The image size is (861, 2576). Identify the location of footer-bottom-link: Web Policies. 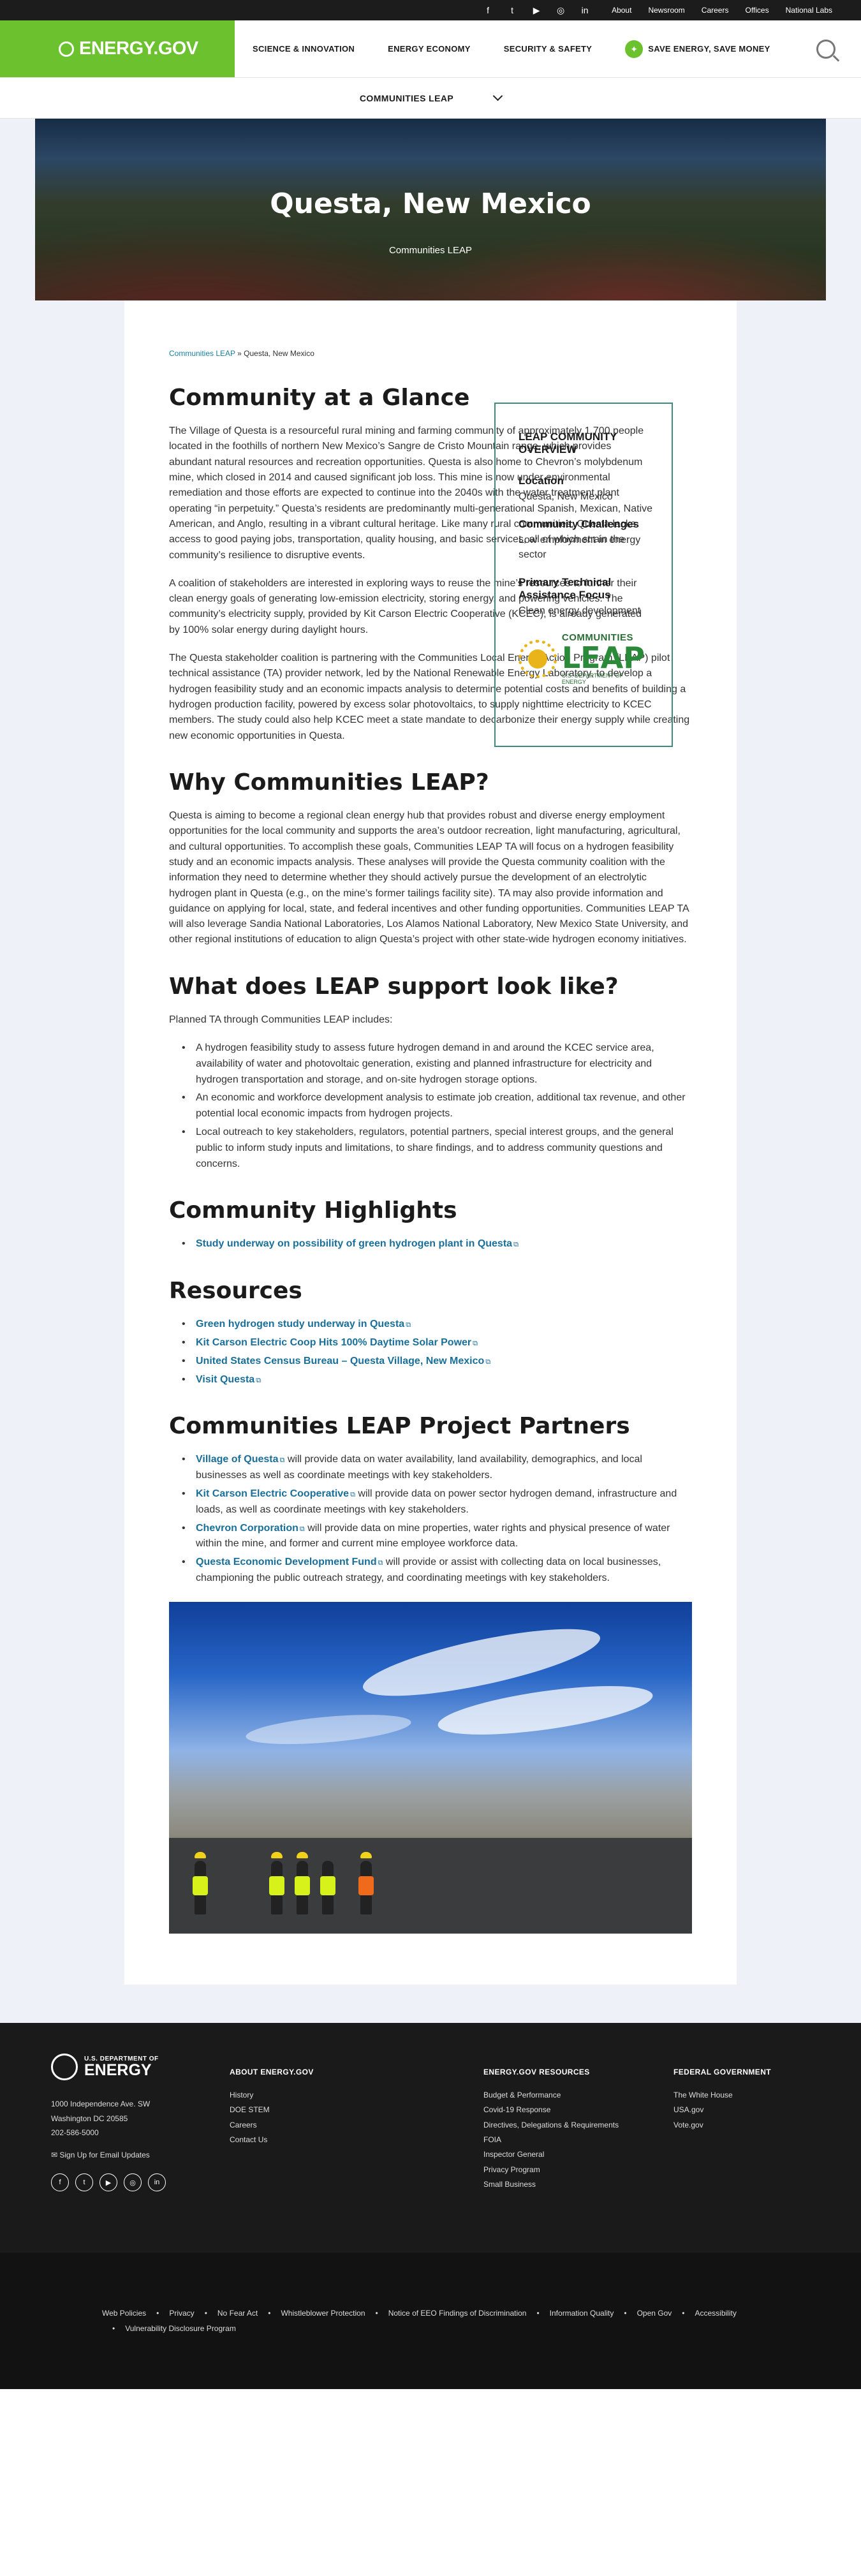
(124, 2313).